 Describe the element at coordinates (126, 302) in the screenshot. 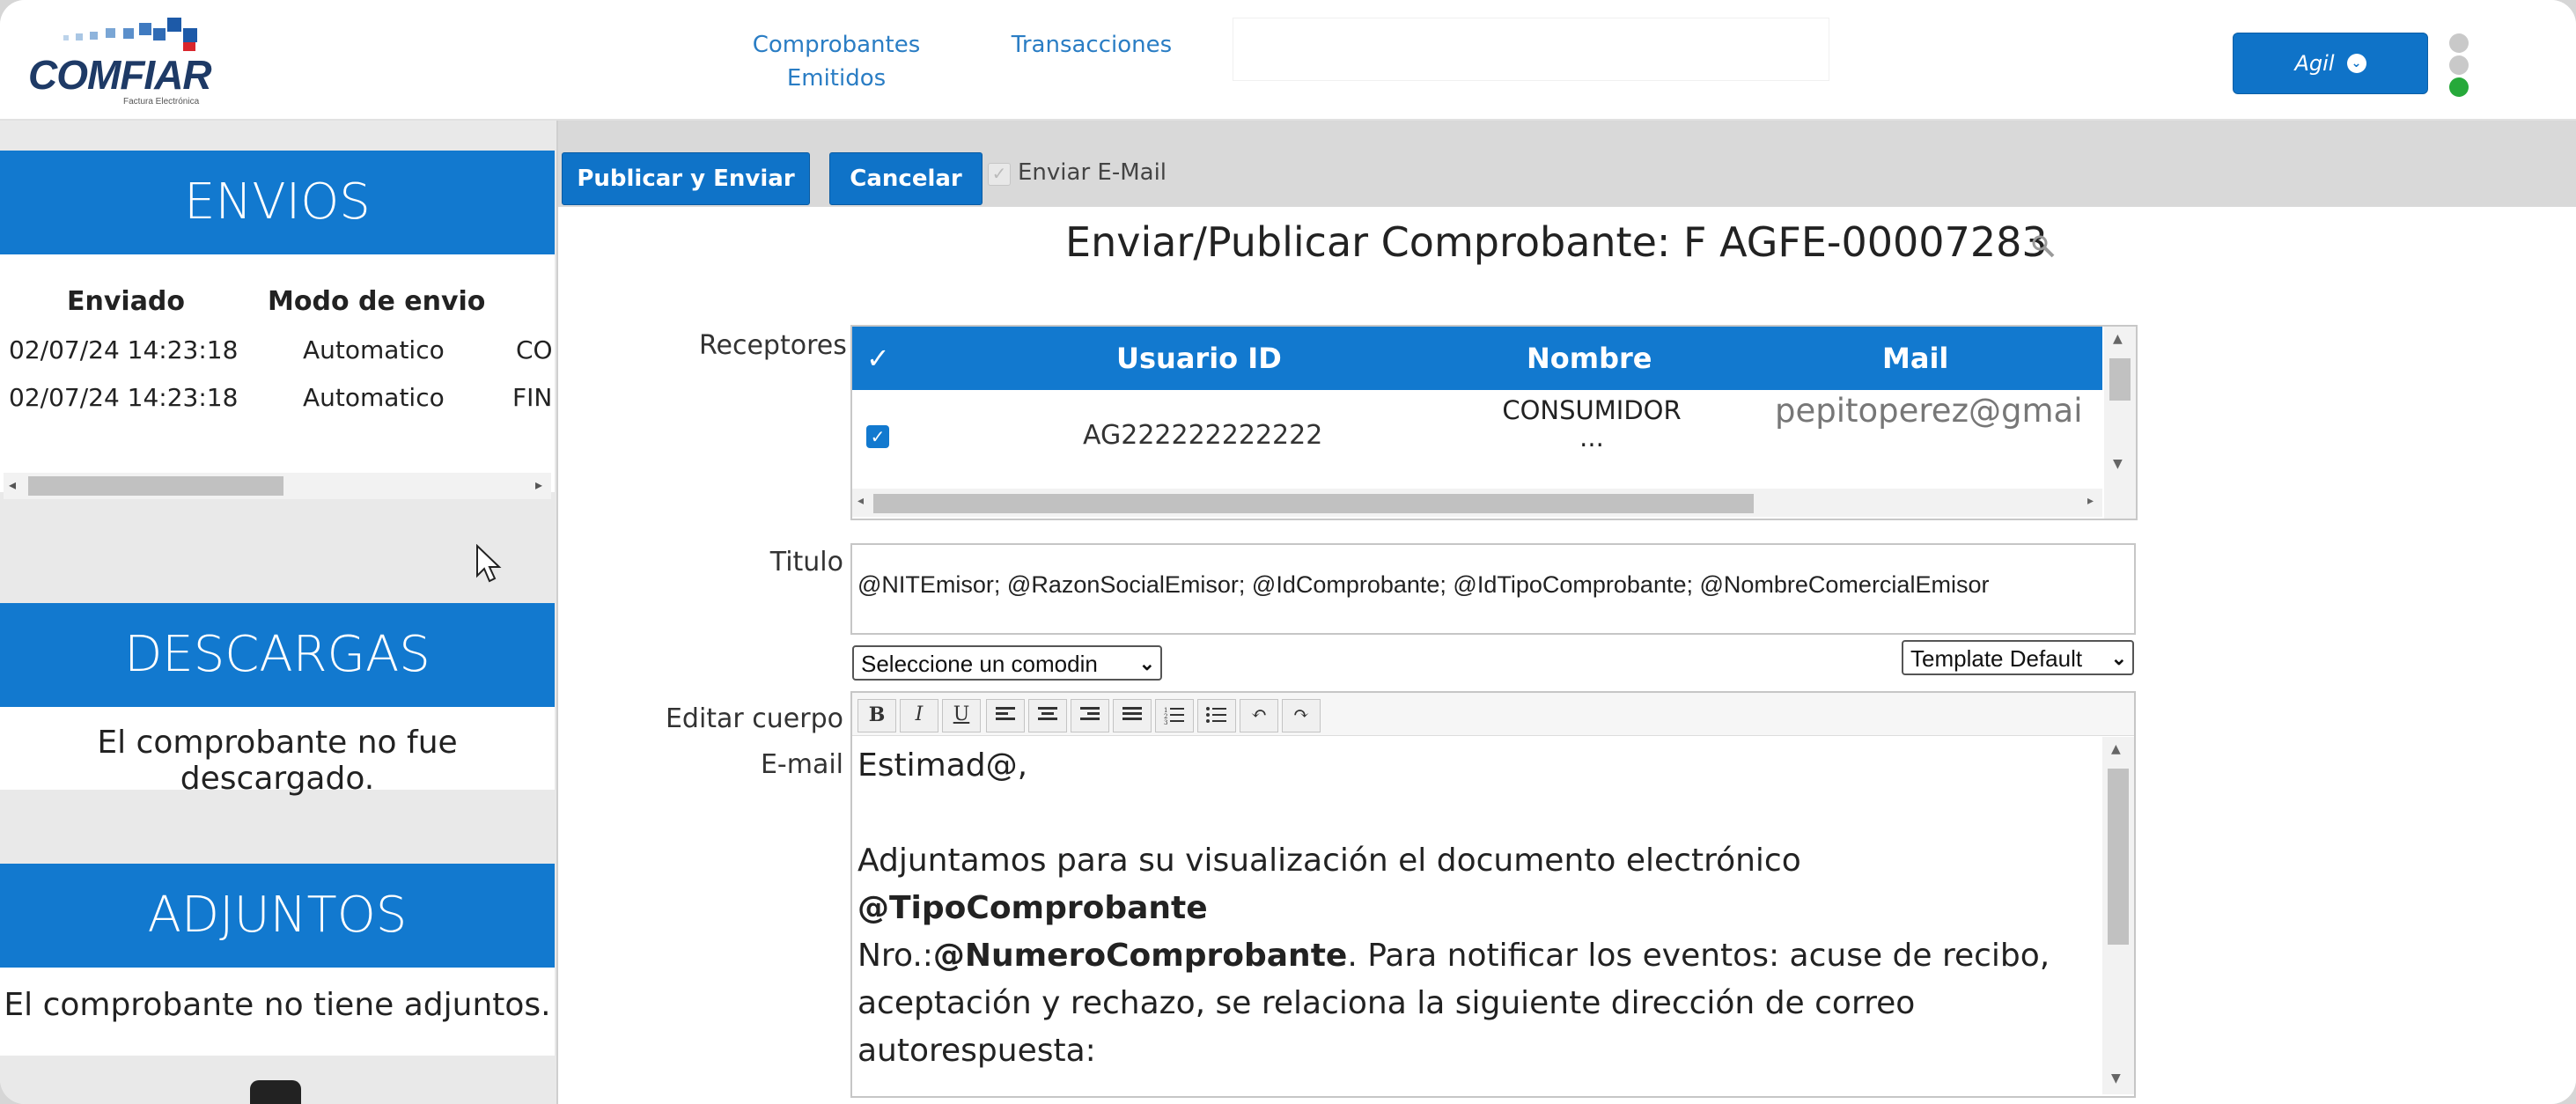

I see `column-header-enviado: Enviado` at that location.